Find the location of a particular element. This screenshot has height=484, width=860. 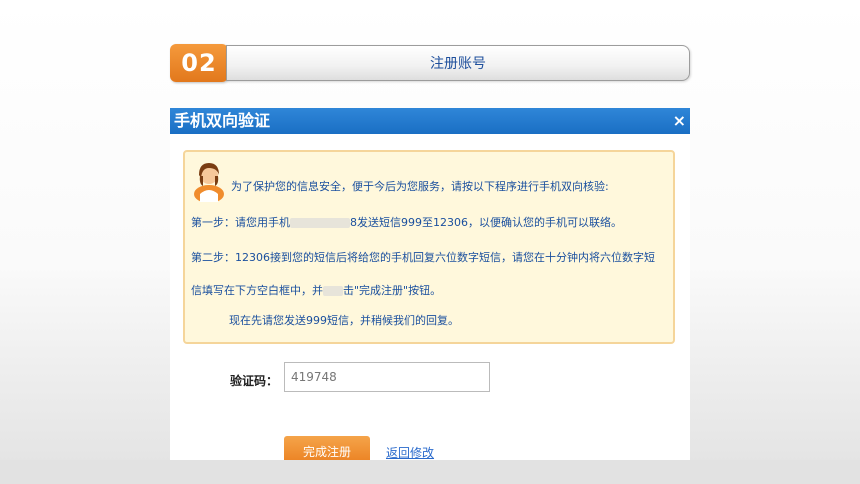

notice-step2-line2: 信填写在下方空白框中，并 击"完成注册"按钮。 is located at coordinates (316, 290).